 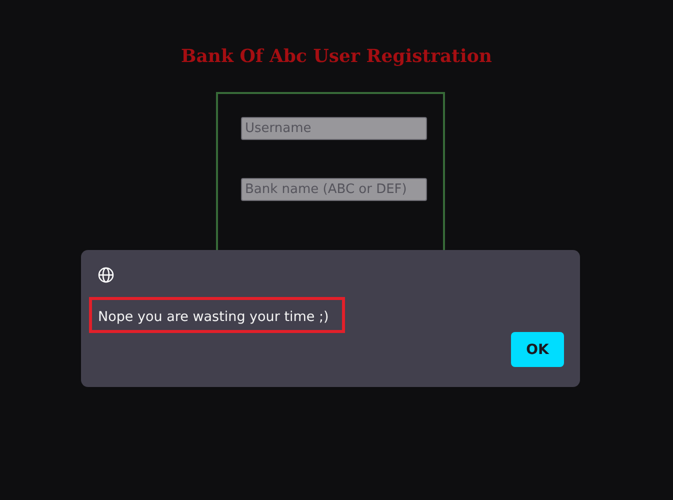 I want to click on page-title: Bank Of Abc User Registration, so click(x=336, y=57).